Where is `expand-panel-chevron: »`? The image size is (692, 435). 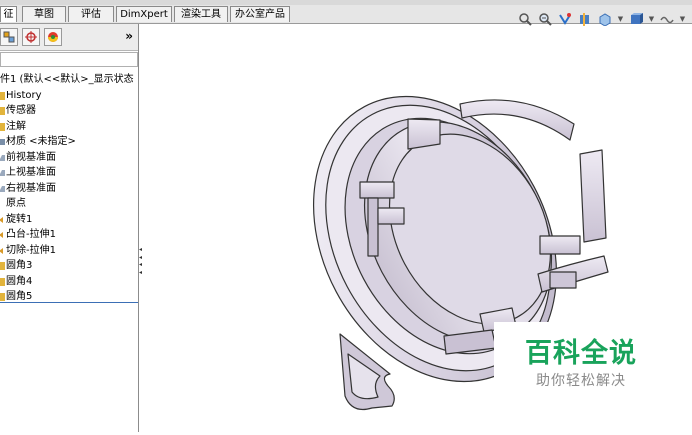
expand-panel-chevron: » is located at coordinates (129, 36).